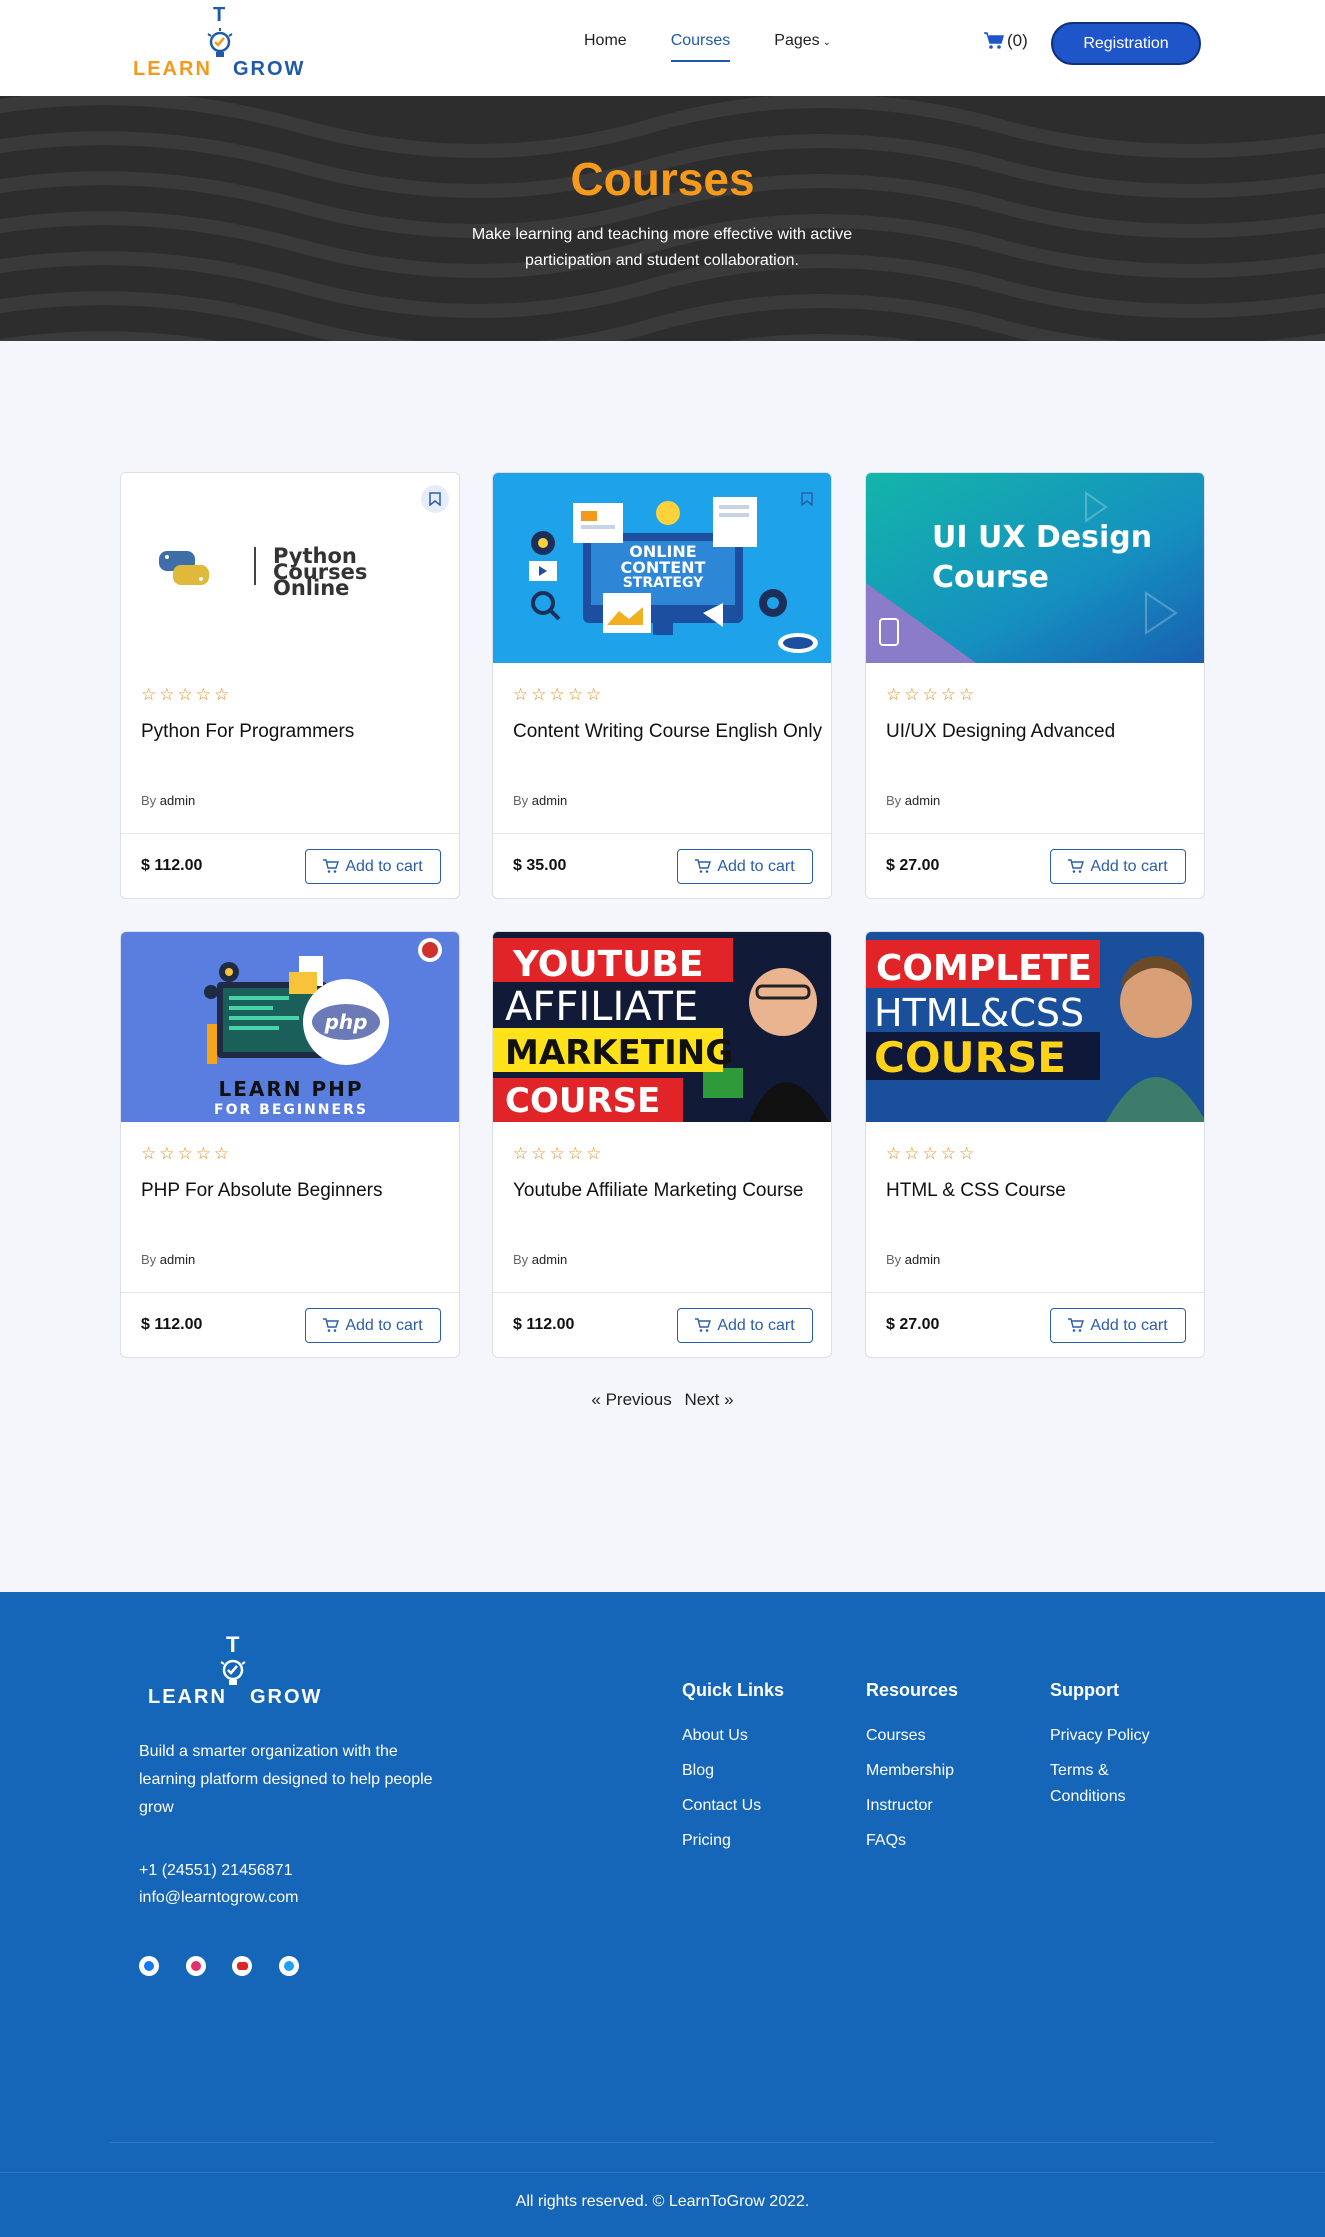  What do you see at coordinates (912, 1806) in the screenshot?
I see `footer-link-instructor: Instructor` at bounding box center [912, 1806].